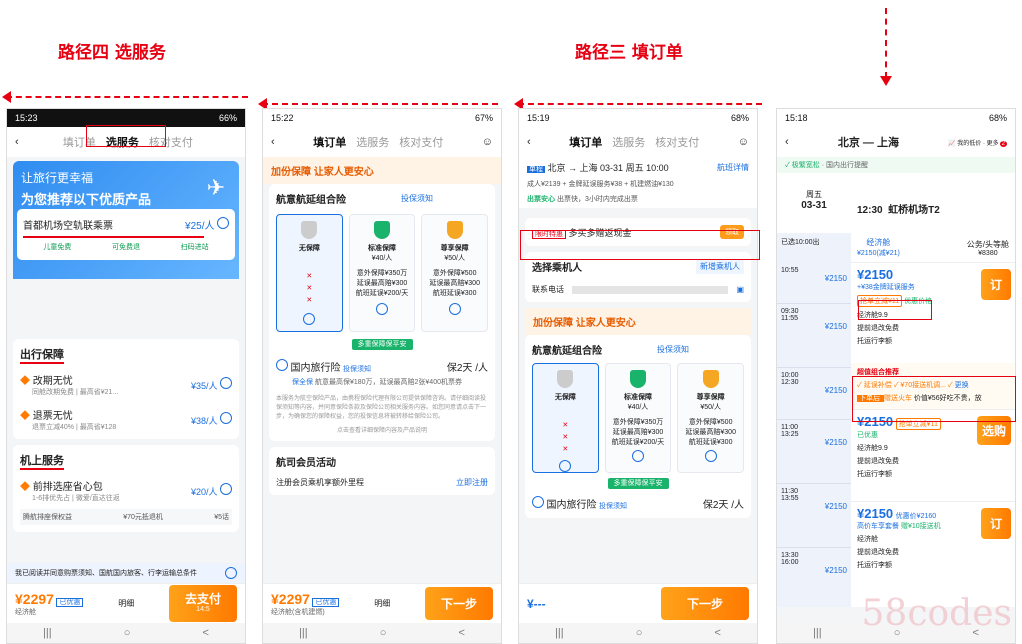  I want to click on refund-radio, so click(226, 418).